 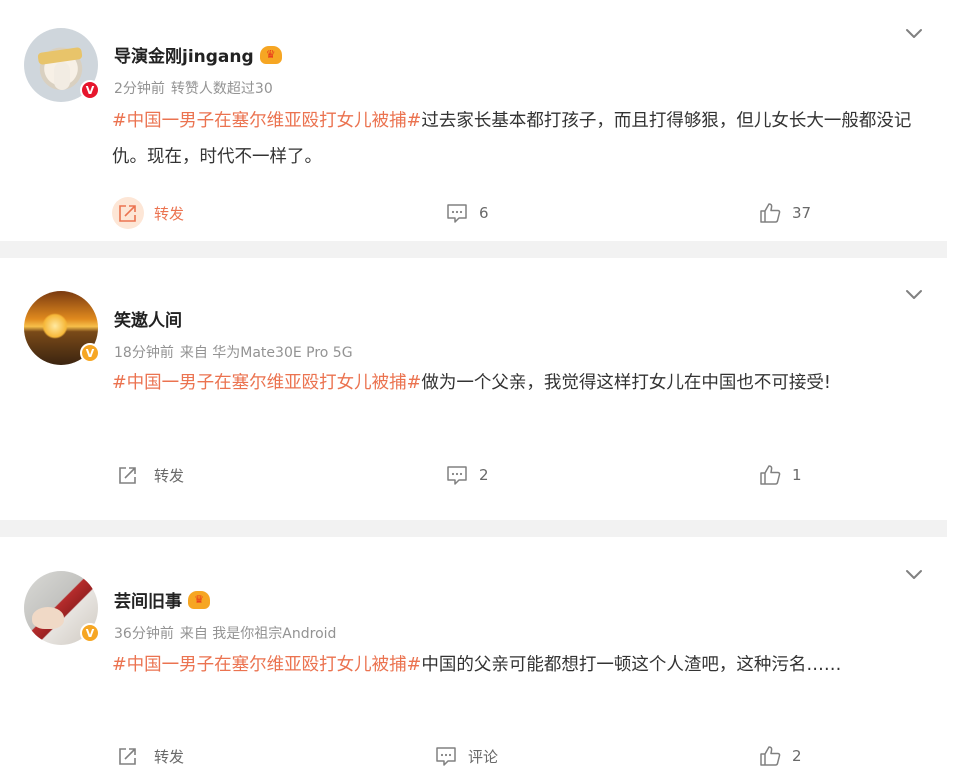 I want to click on post-meta: 36分钟前 来自 我是你祖宗Android, so click(x=225, y=633).